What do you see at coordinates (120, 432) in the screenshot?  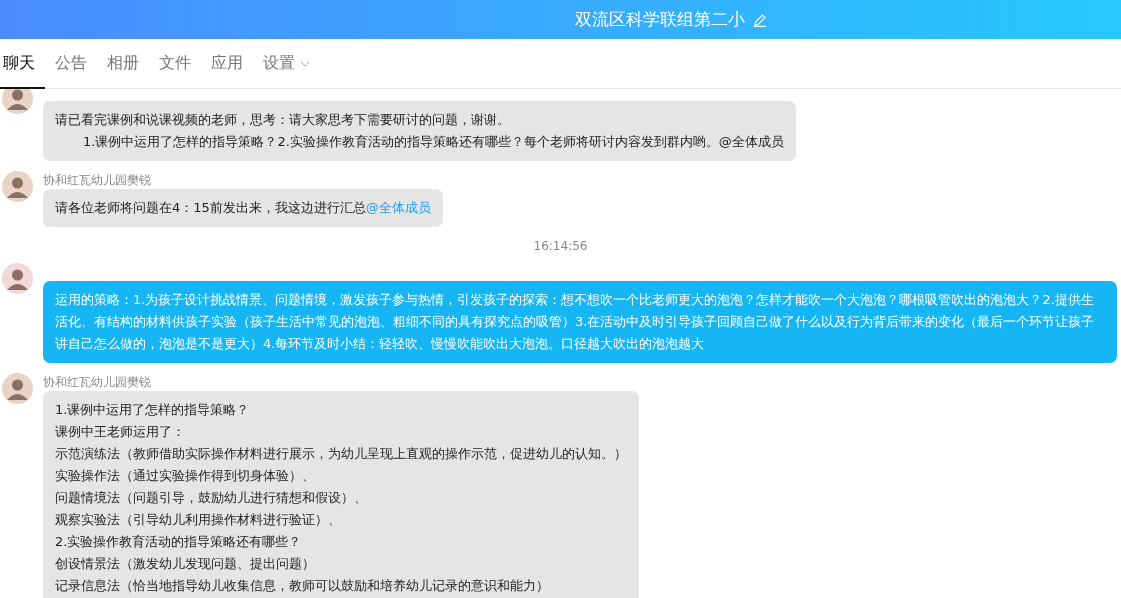 I see `message-text: 课例中王老师运用了：` at bounding box center [120, 432].